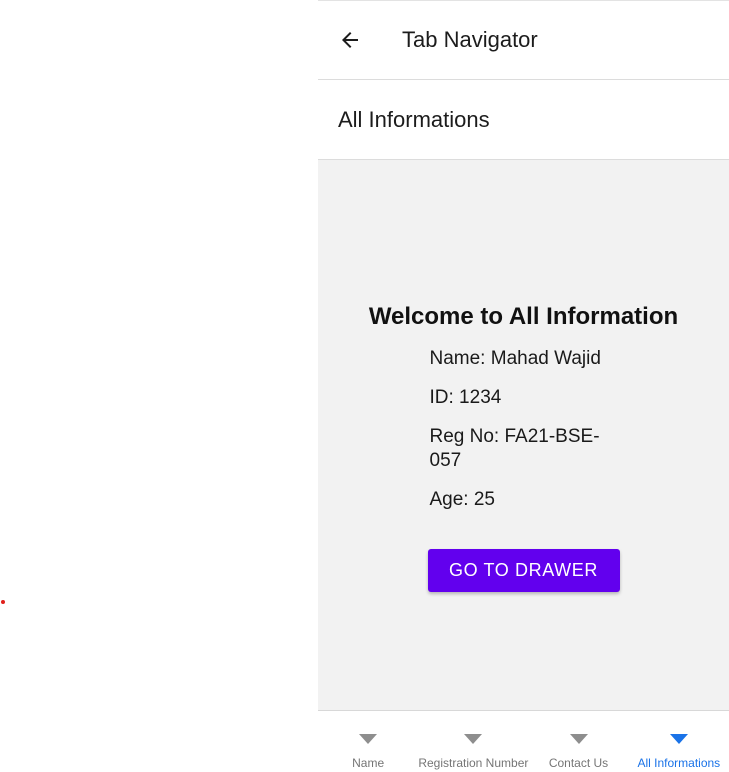 The image size is (729, 772). I want to click on go-to-drawer-button: GO TO DRAWER, so click(523, 570).